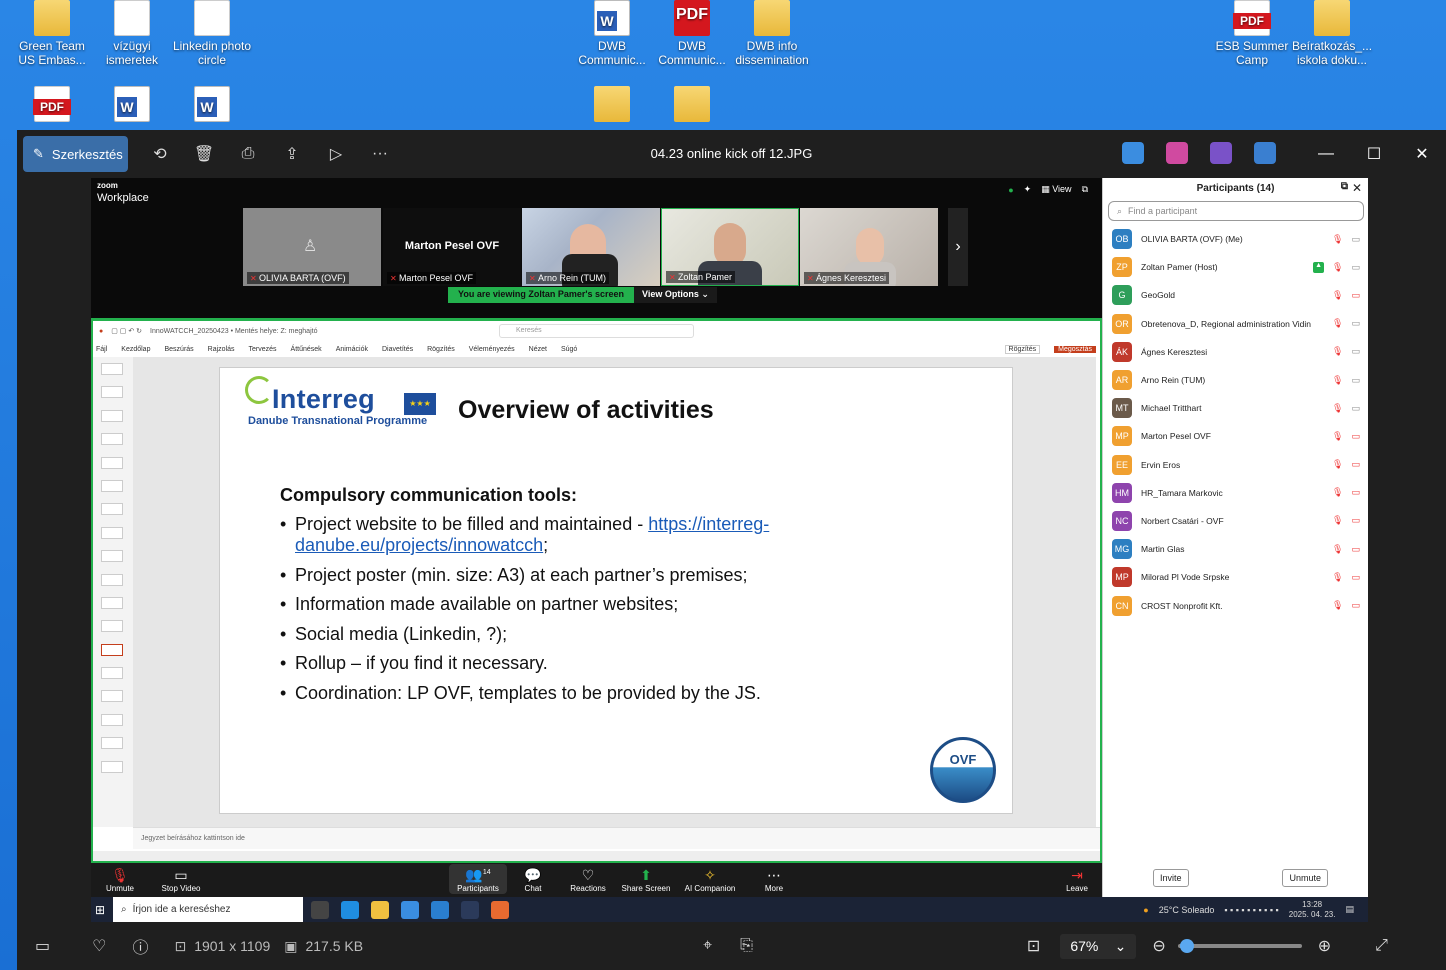 The image size is (1446, 970). I want to click on ppt-tab: Beszúrás, so click(178, 349).